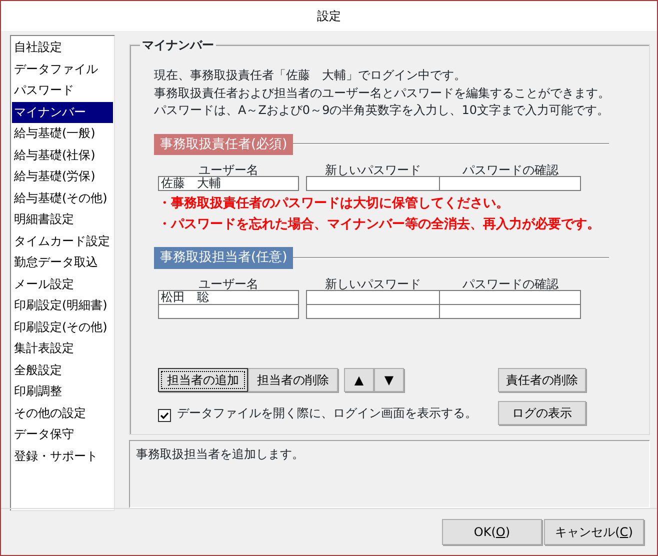 The height and width of the screenshot is (556, 658). What do you see at coordinates (542, 412) in the screenshot?
I see `show-log-button: ログの表示` at bounding box center [542, 412].